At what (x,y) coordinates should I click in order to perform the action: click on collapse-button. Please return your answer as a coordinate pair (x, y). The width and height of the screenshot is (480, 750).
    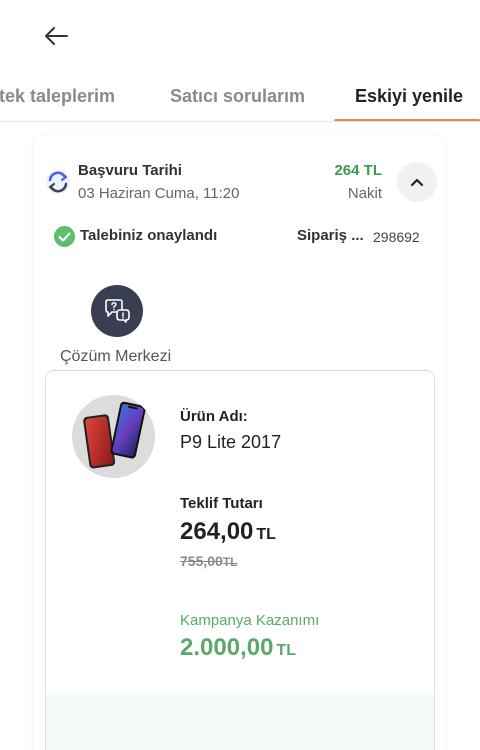
    Looking at the image, I should click on (417, 182).